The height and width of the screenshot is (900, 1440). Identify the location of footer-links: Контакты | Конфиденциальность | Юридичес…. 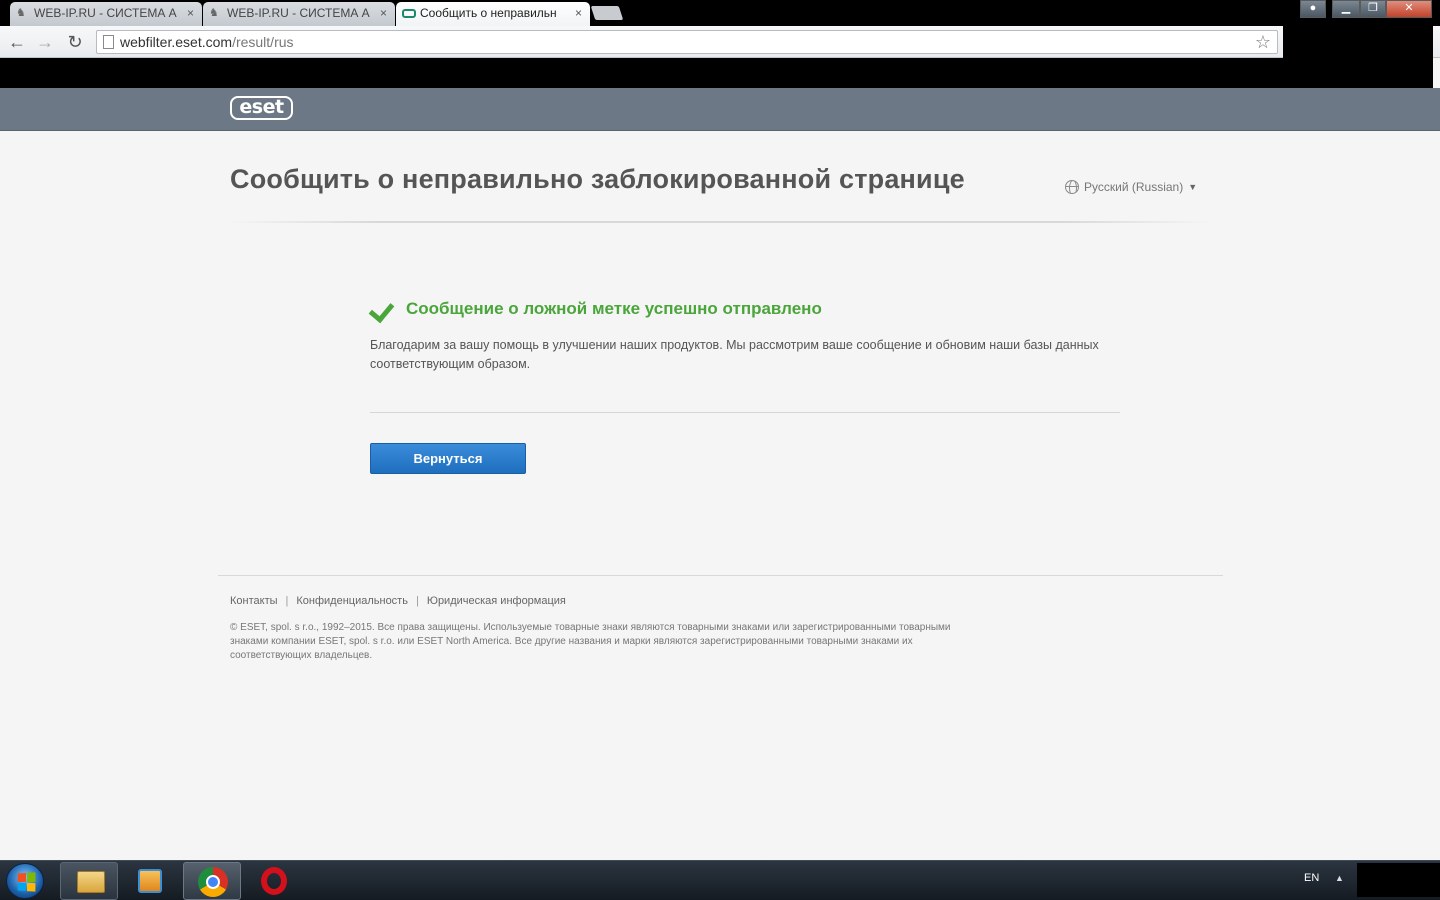
(398, 601).